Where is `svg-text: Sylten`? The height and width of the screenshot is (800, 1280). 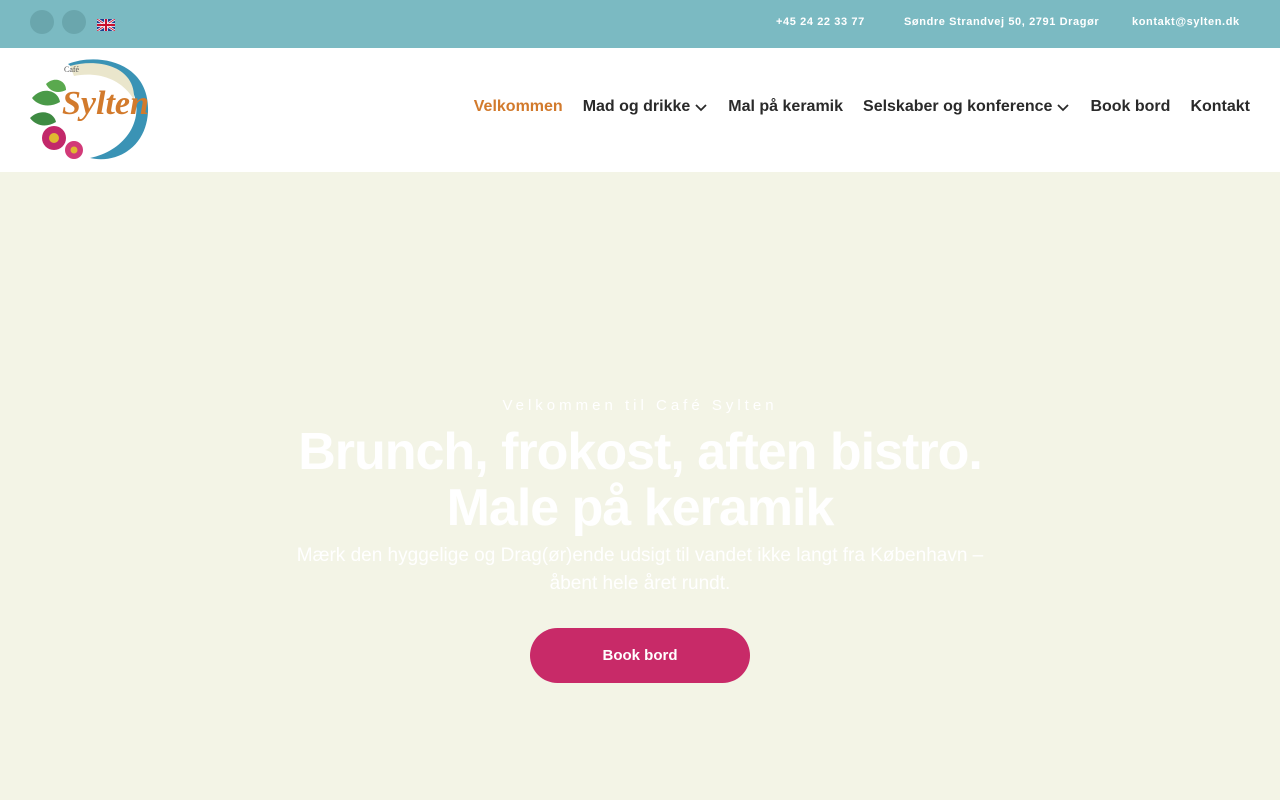 svg-text: Sylten is located at coordinates (105, 103).